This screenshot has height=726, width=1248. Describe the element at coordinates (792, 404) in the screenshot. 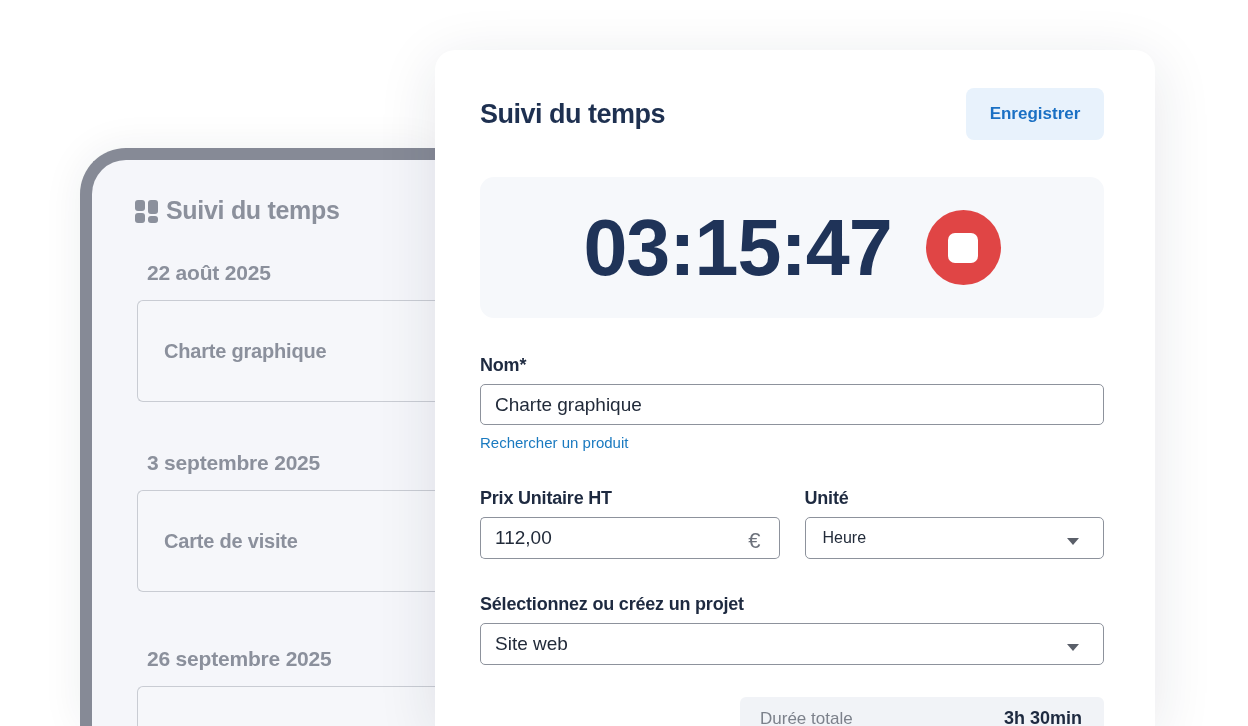

I see `name-field: Charte graphique` at that location.